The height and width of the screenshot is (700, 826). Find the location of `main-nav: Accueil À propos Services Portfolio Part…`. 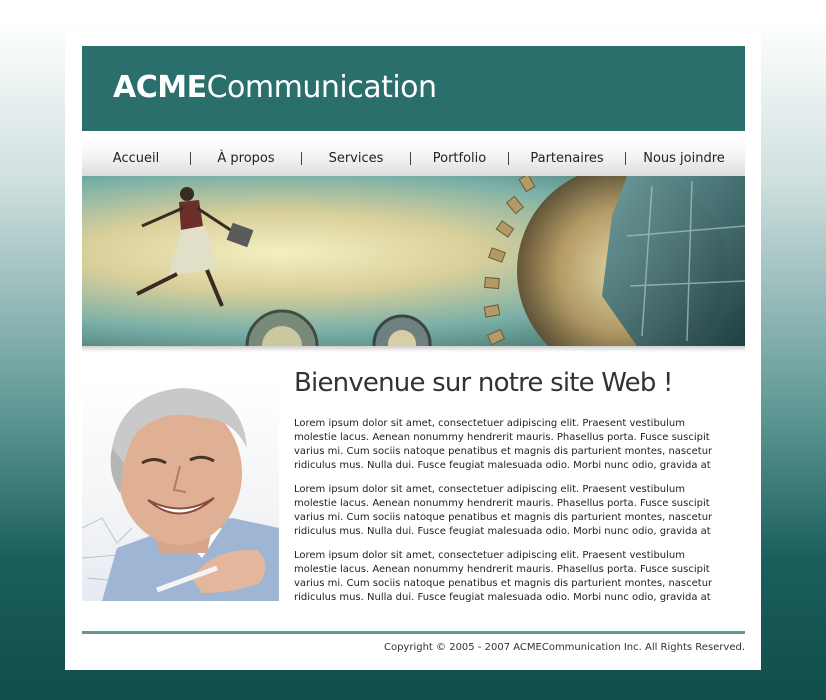

main-nav: Accueil À propos Services Portfolio Part… is located at coordinates (413, 158).